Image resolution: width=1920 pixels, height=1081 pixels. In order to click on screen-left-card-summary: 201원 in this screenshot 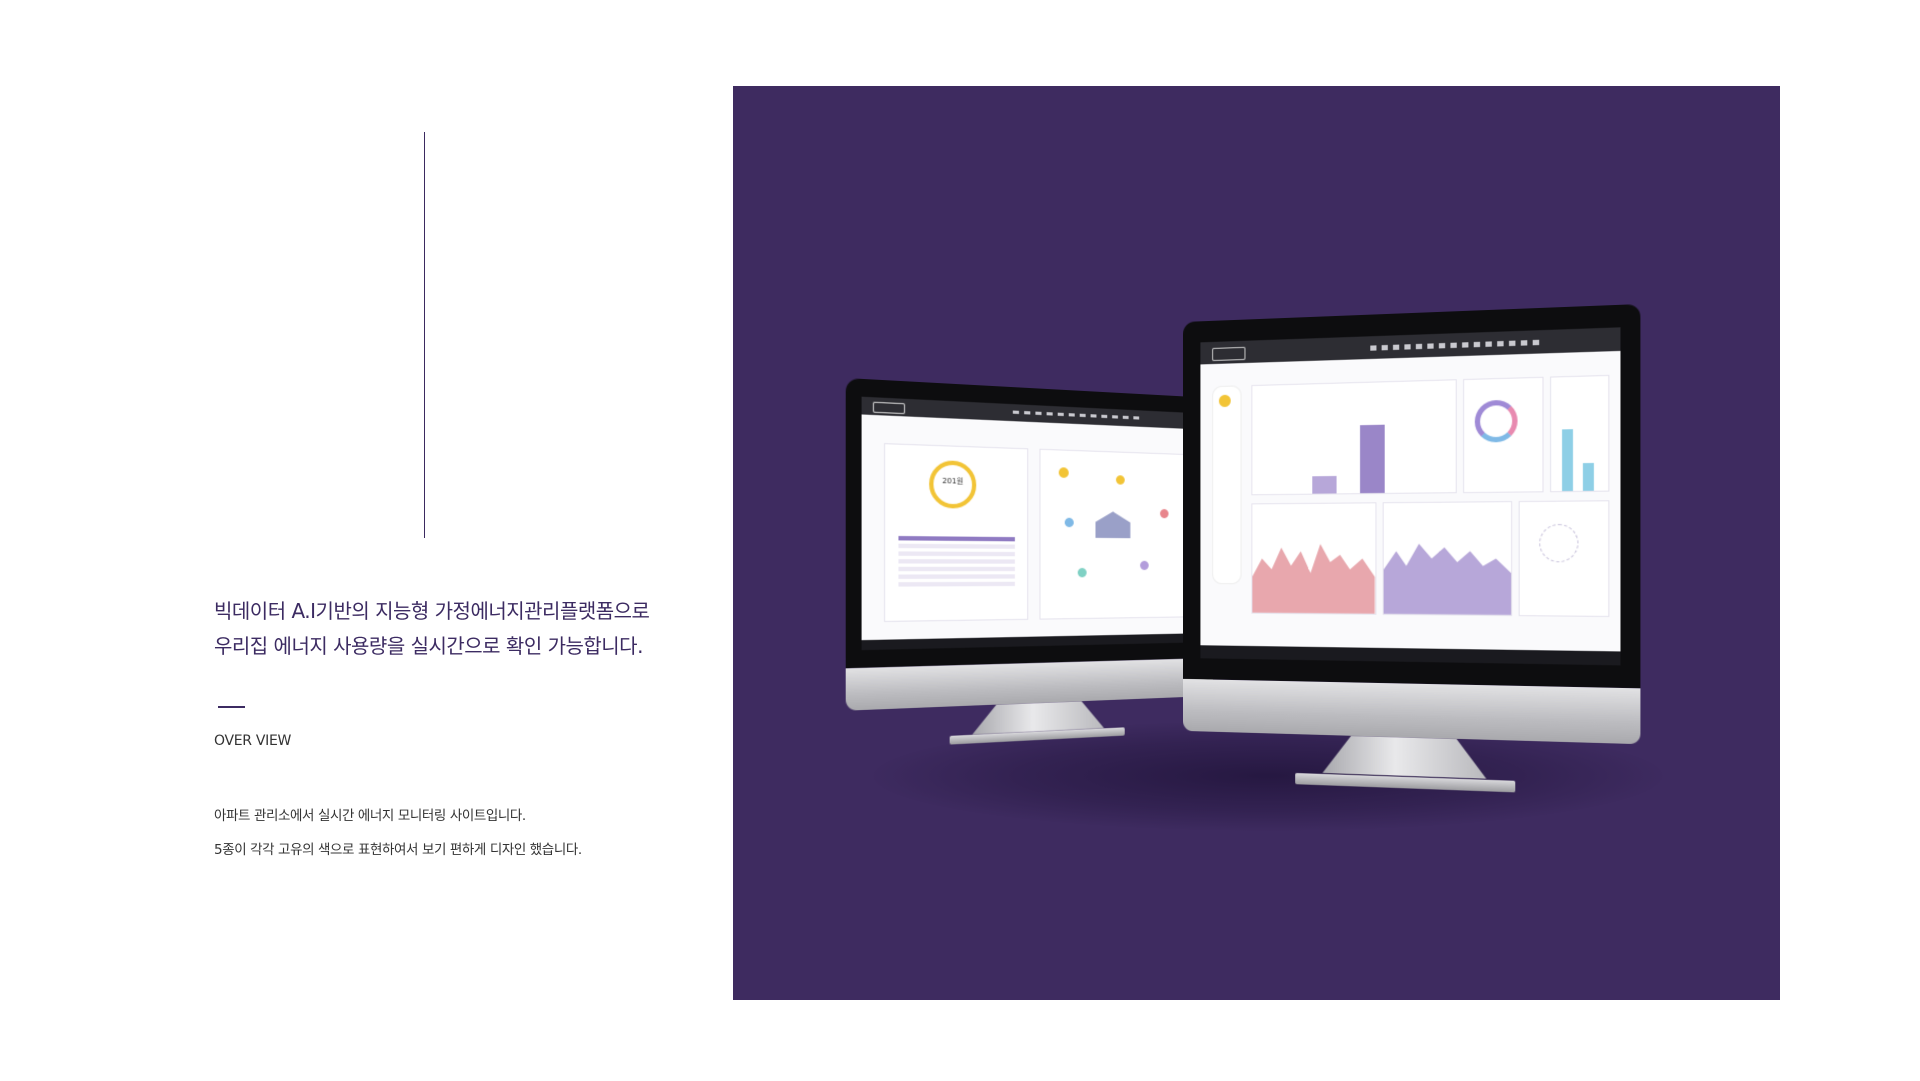, I will do `click(956, 532)`.